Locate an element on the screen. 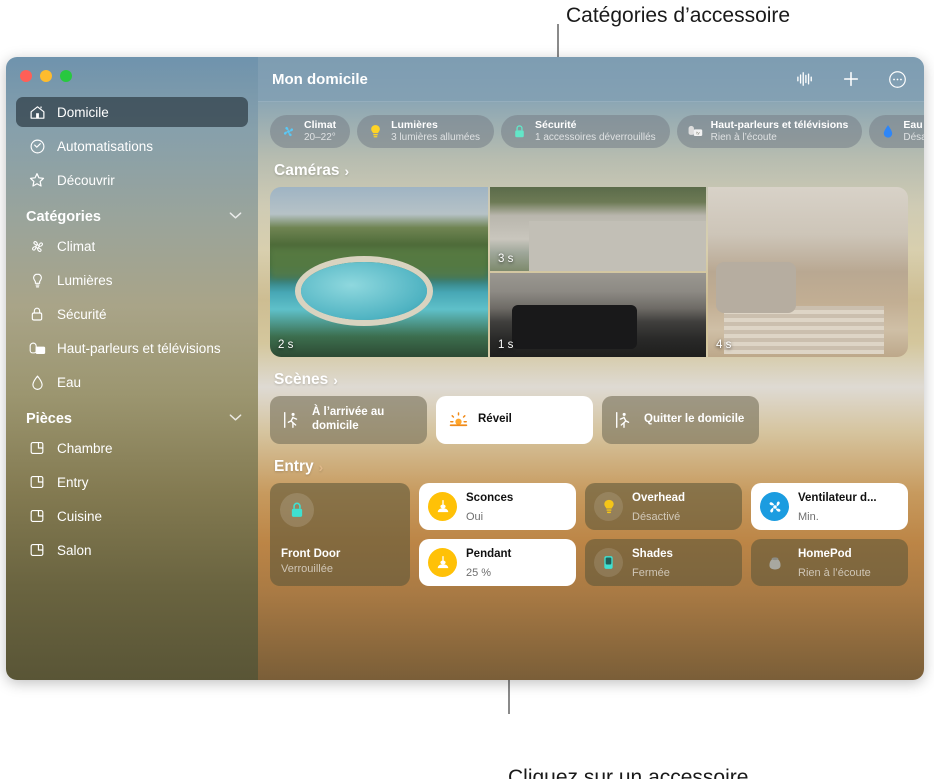 Image resolution: width=934 pixels, height=779 pixels. sidebar-item-label: Haut-parleurs et télévisions is located at coordinates (139, 348).